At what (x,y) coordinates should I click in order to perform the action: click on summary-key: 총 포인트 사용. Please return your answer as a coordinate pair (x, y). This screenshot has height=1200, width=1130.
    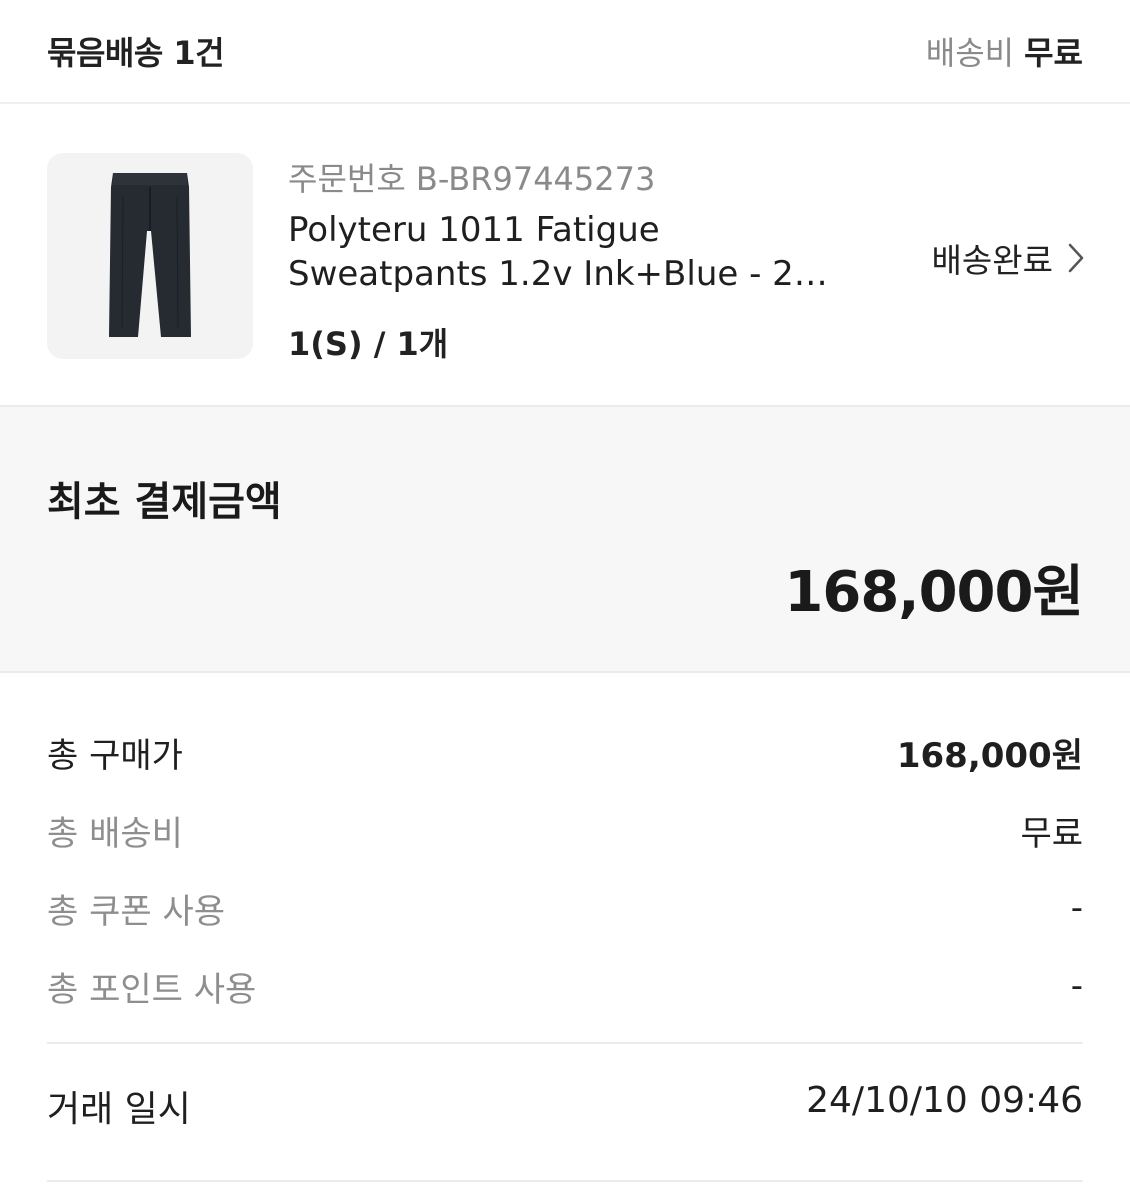
    Looking at the image, I should click on (152, 989).